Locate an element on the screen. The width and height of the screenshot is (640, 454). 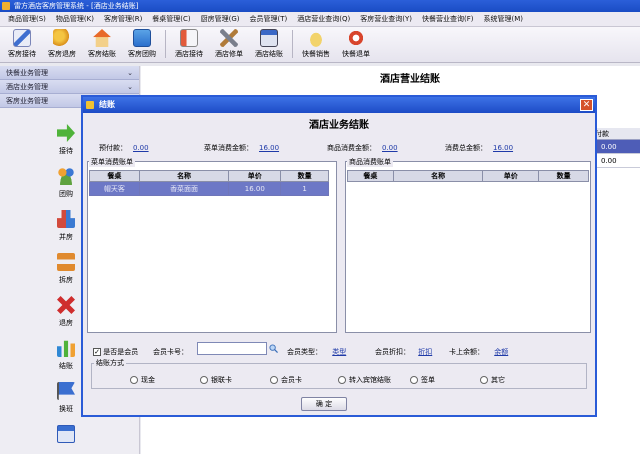
menu-fastfood-query: 快餐营业查询(F) is located at coordinates (448, 19).